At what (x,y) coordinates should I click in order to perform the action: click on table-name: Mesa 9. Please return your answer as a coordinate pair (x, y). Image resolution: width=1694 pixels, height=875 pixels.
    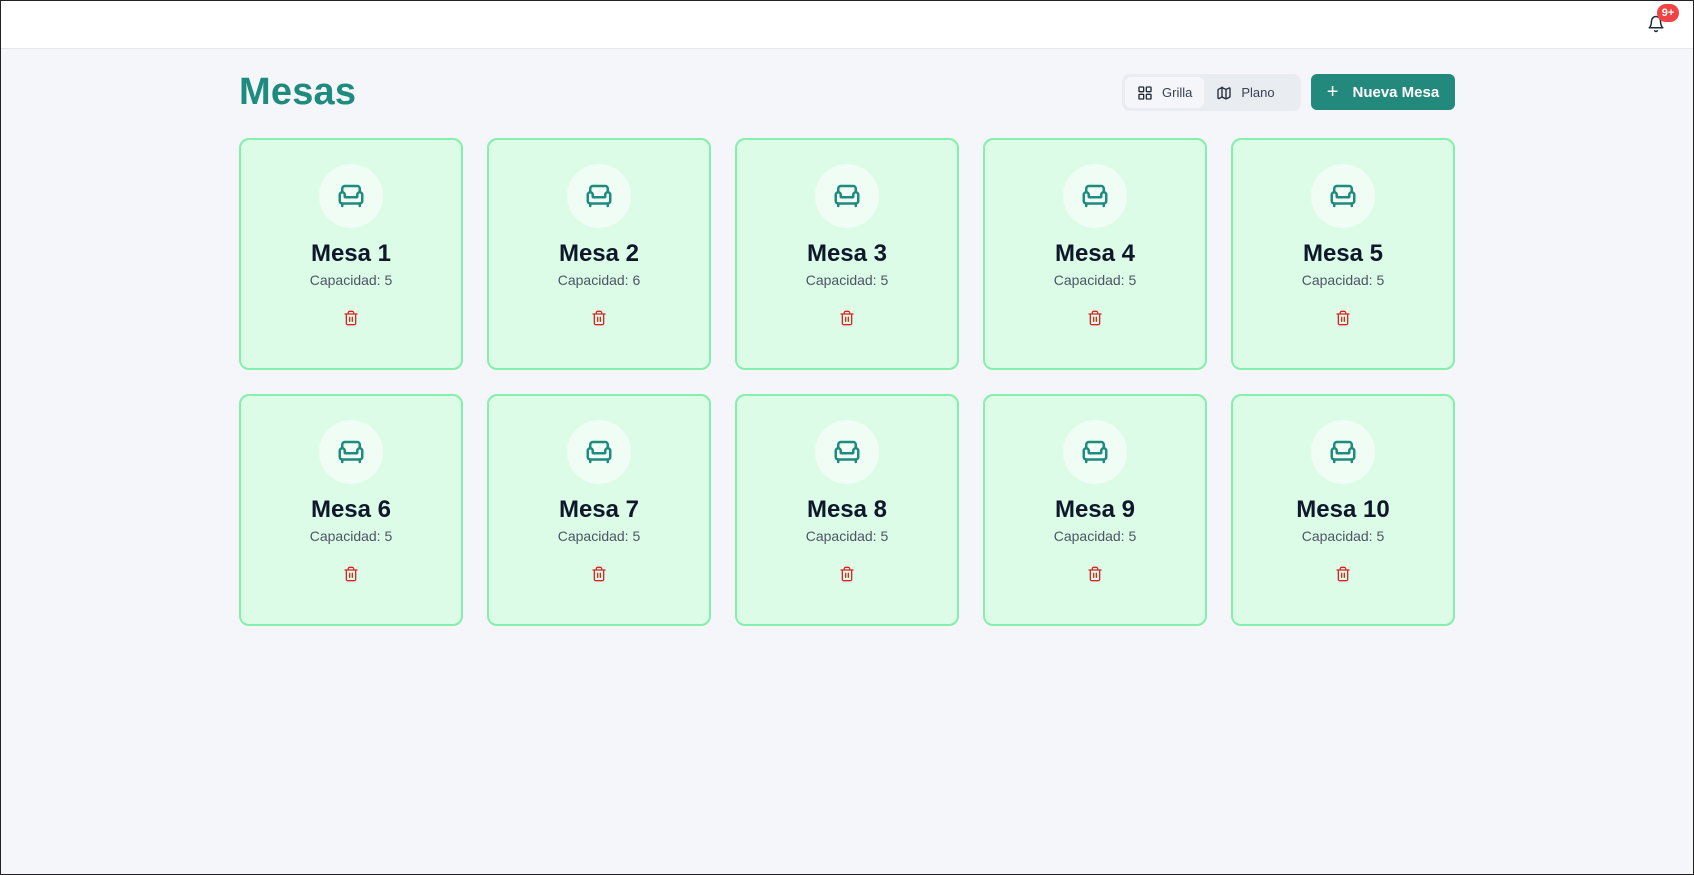
    Looking at the image, I should click on (1095, 509).